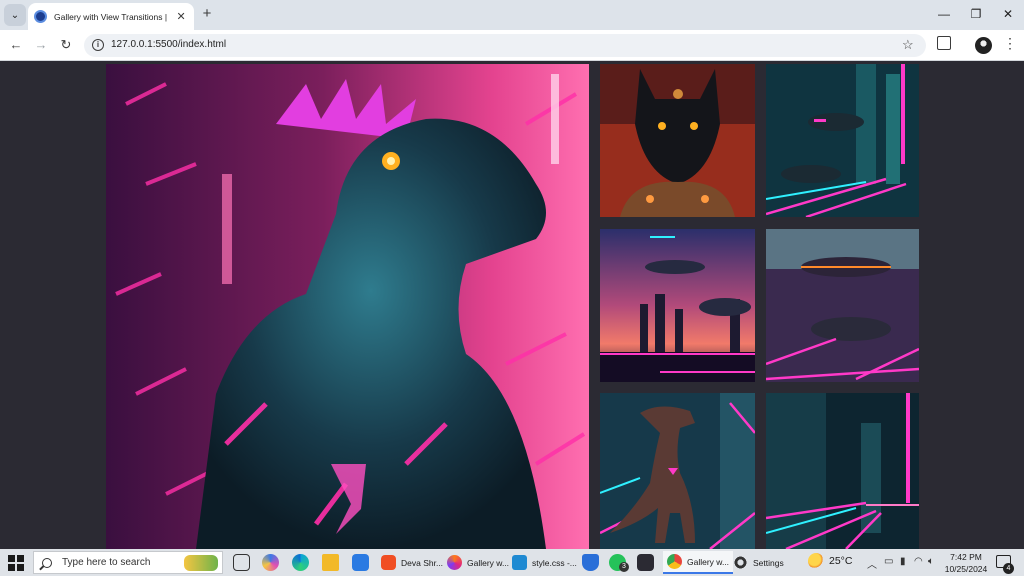 The height and width of the screenshot is (576, 1024). What do you see at coordinates (388, 562) in the screenshot?
I see `brave-icon` at bounding box center [388, 562].